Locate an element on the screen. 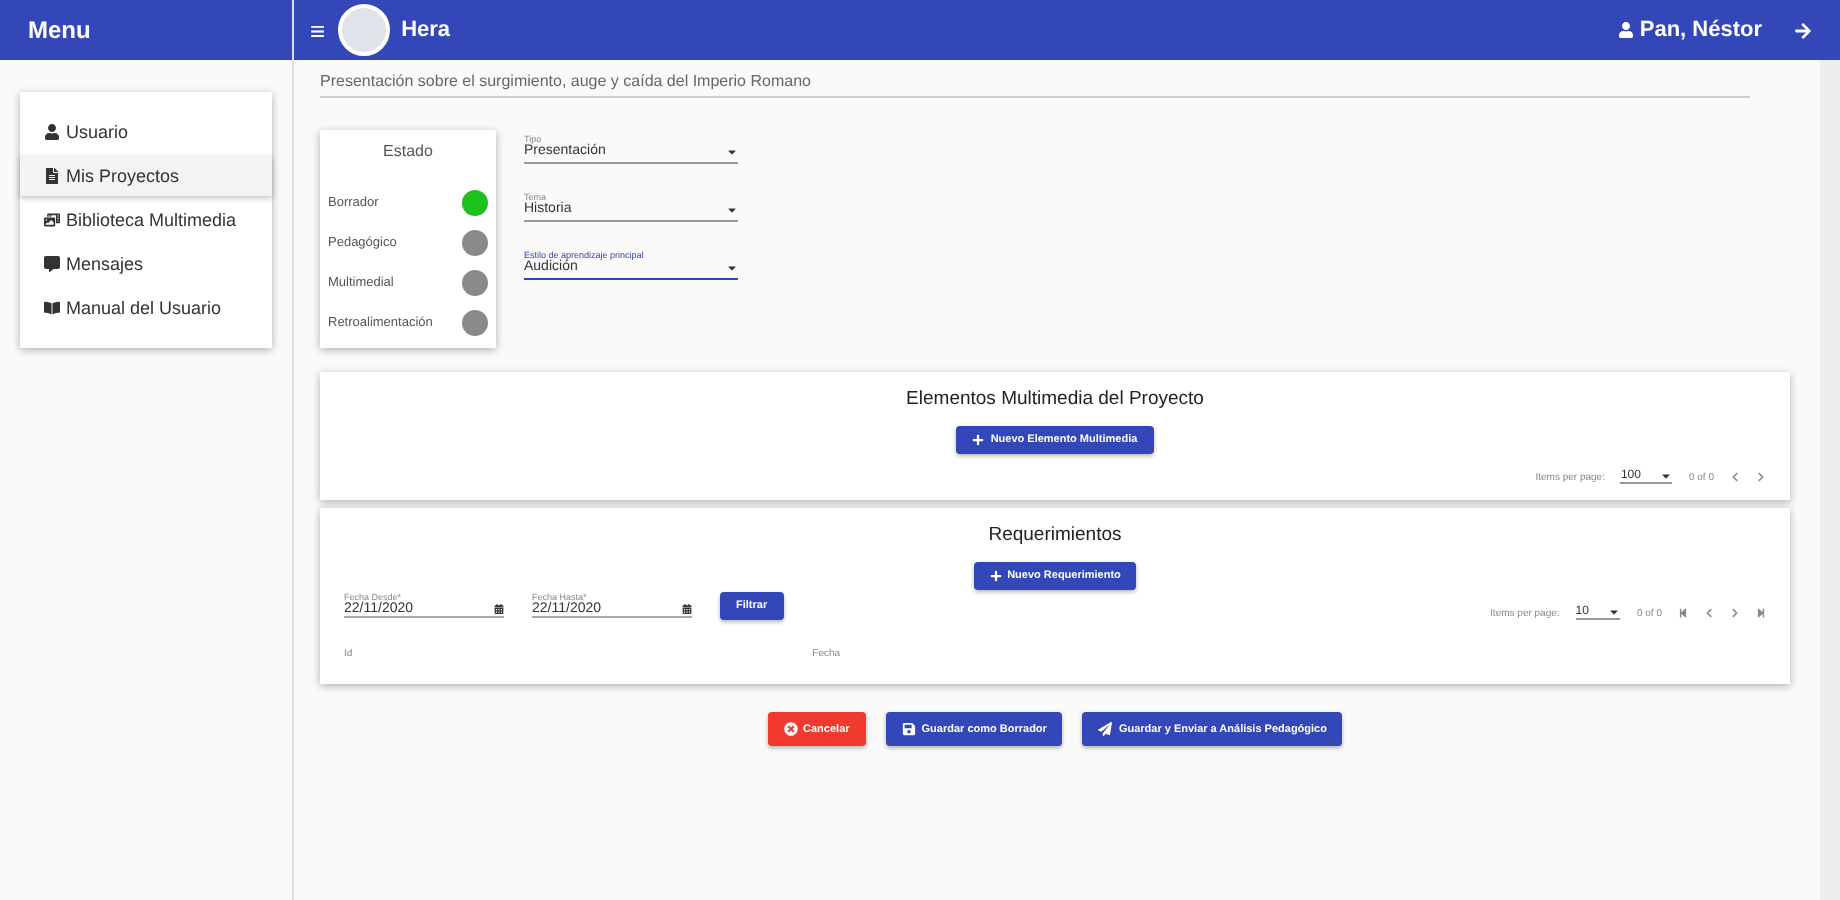 The image size is (1840, 900). sidebar-item: Manual del Usuario is located at coordinates (146, 308).